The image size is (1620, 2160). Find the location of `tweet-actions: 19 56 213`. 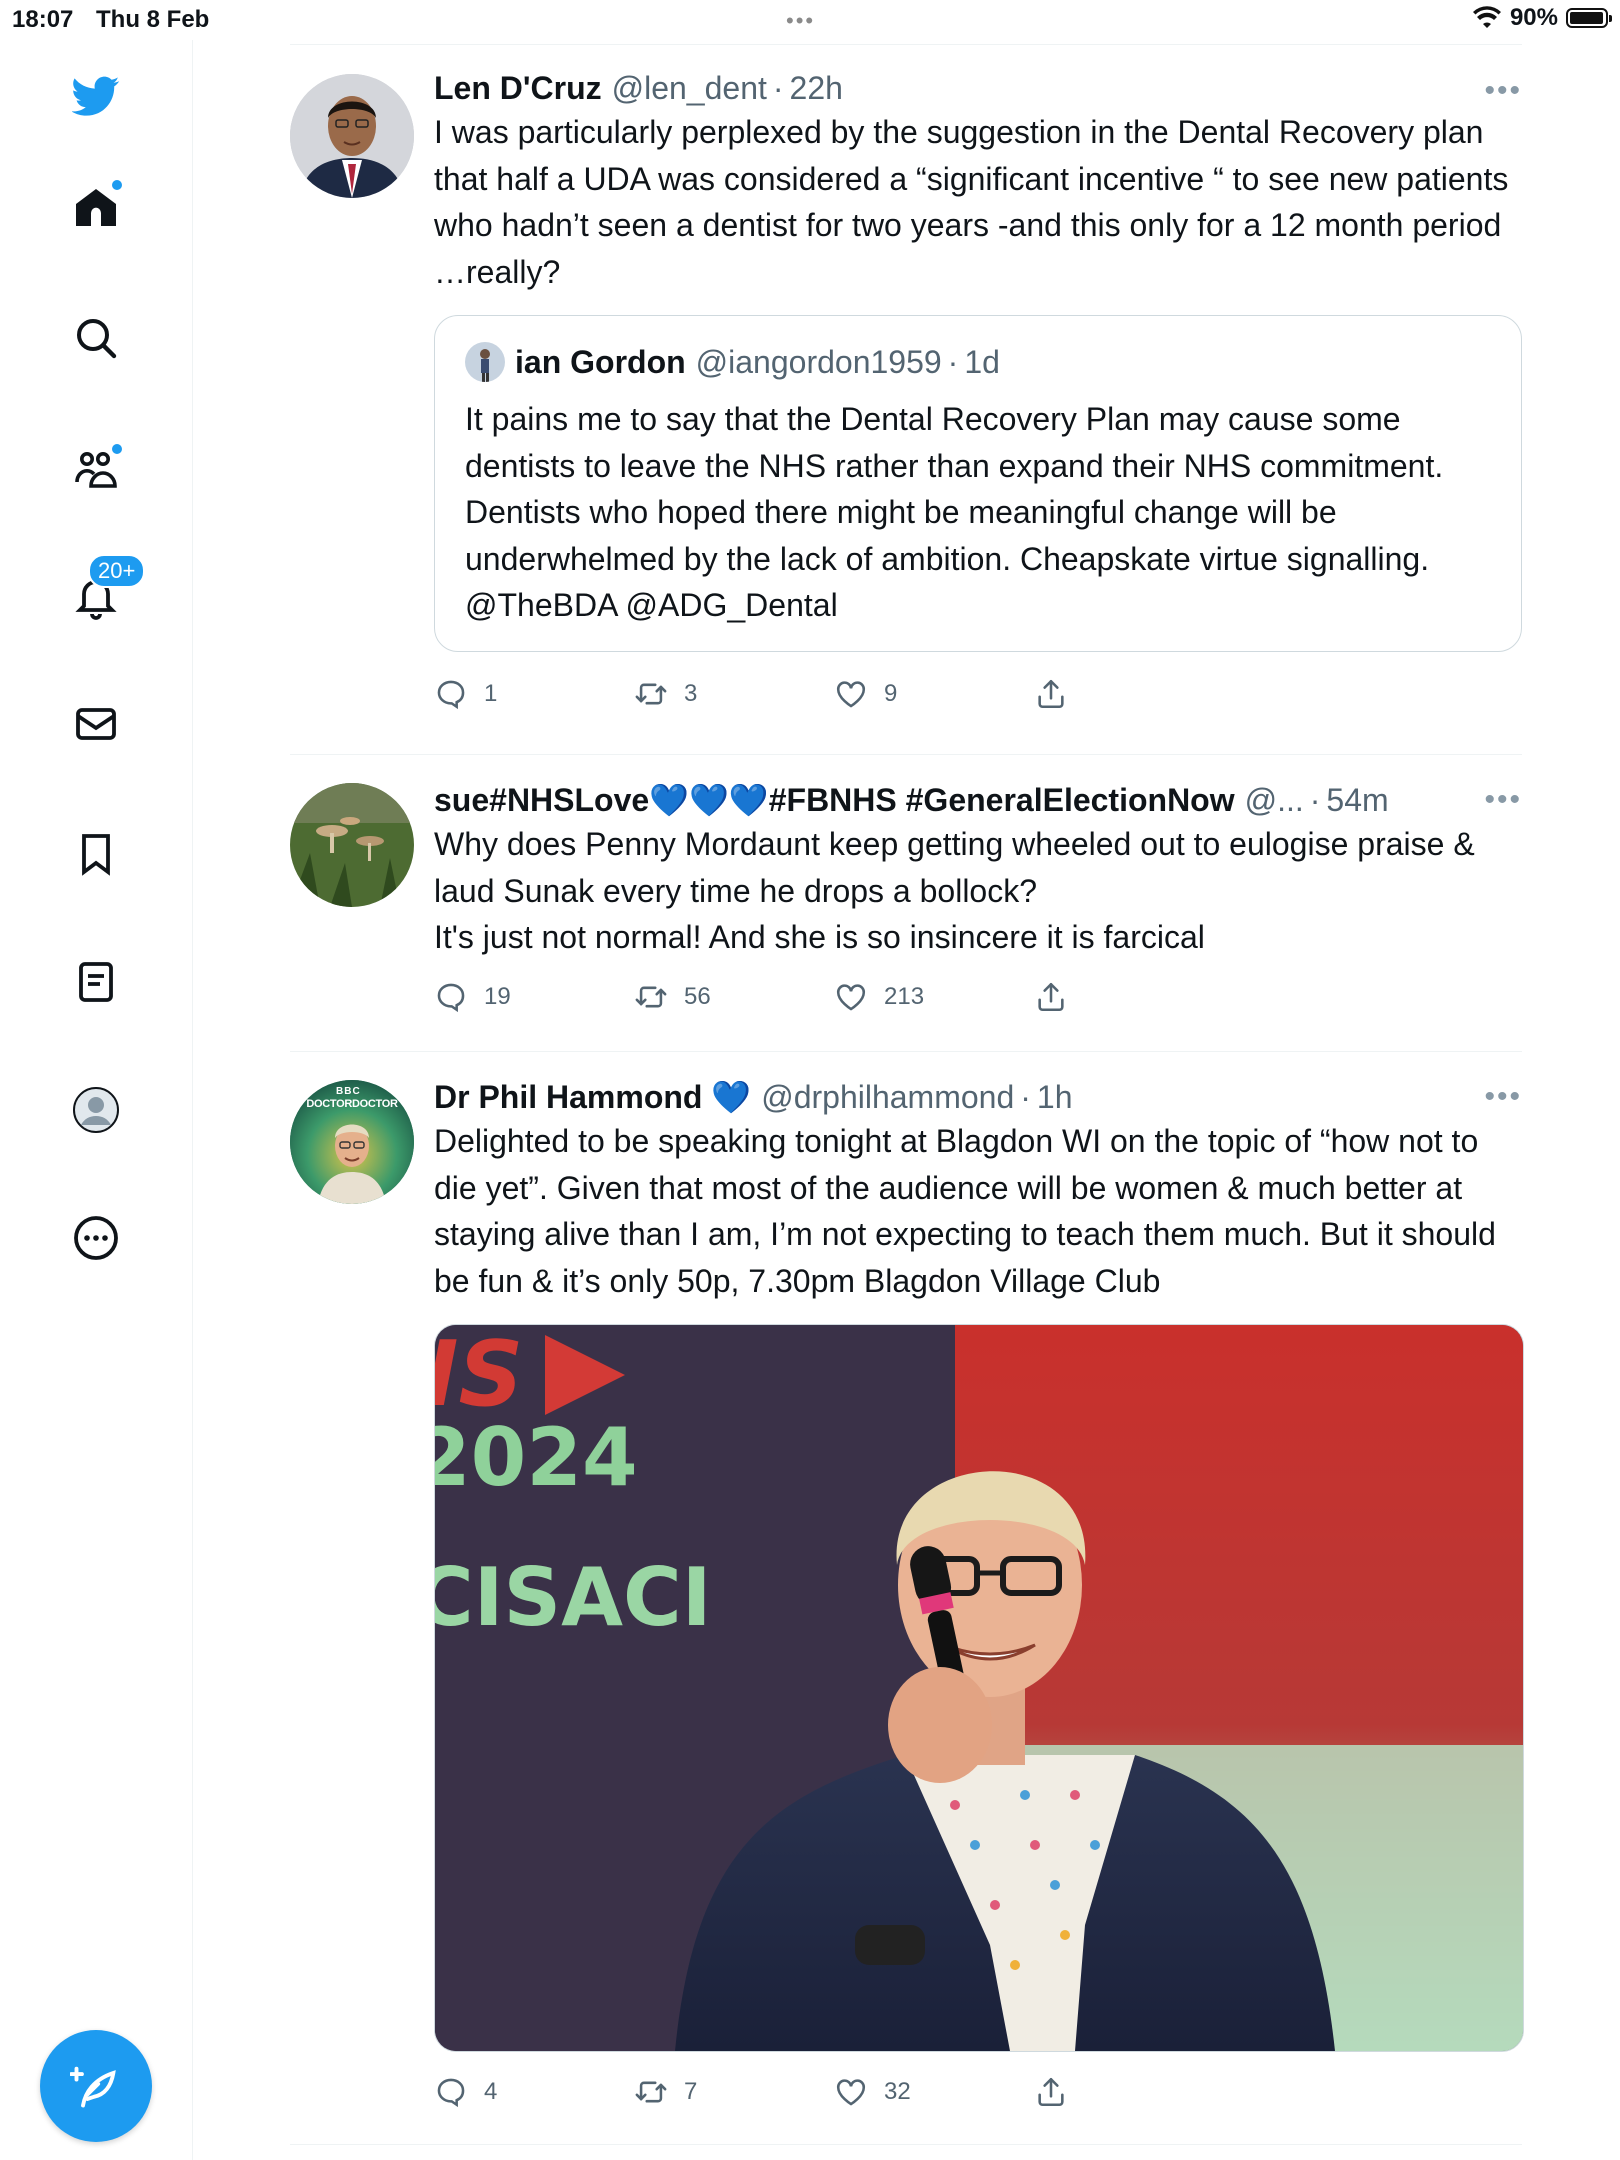

tweet-actions: 19 56 213 is located at coordinates (978, 997).